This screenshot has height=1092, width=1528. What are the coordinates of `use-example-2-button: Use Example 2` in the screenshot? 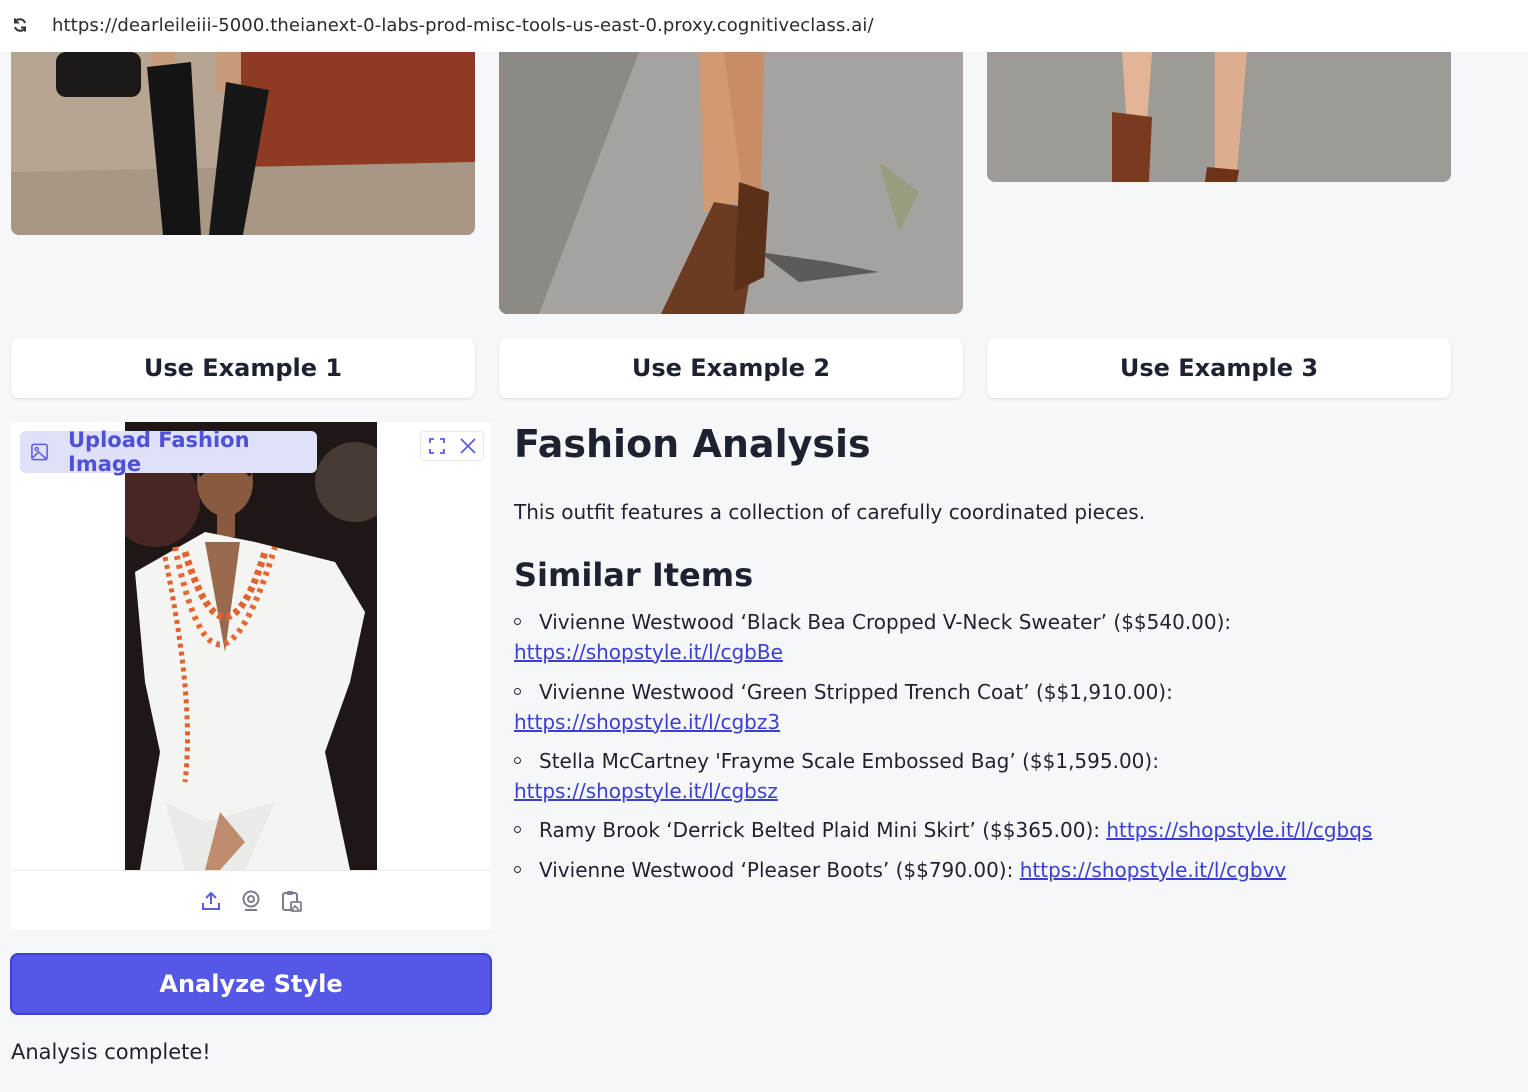 It's located at (731, 368).